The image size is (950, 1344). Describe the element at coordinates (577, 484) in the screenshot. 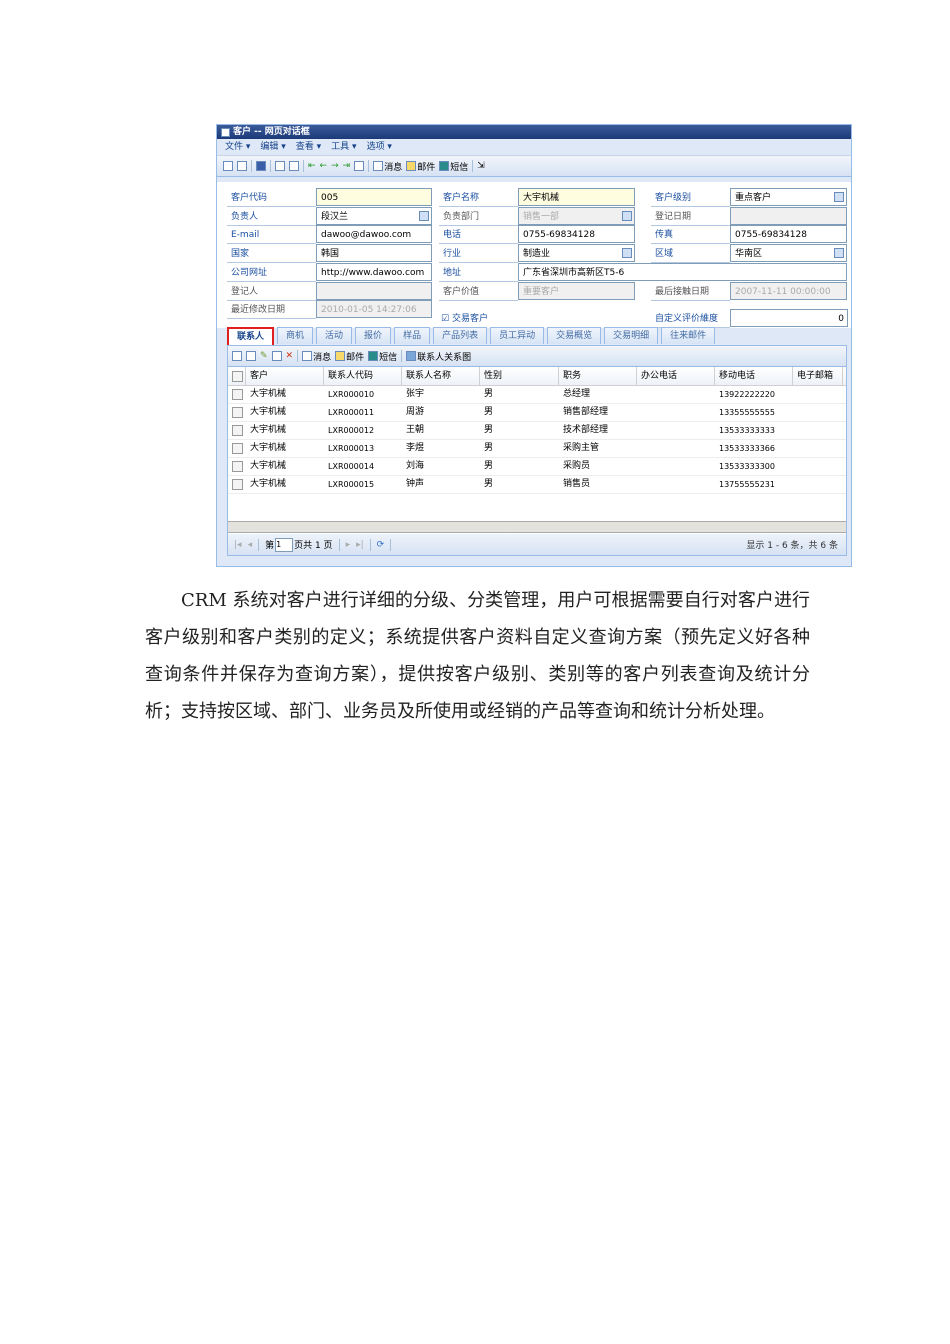

I see `grid-cell: 销售员` at that location.